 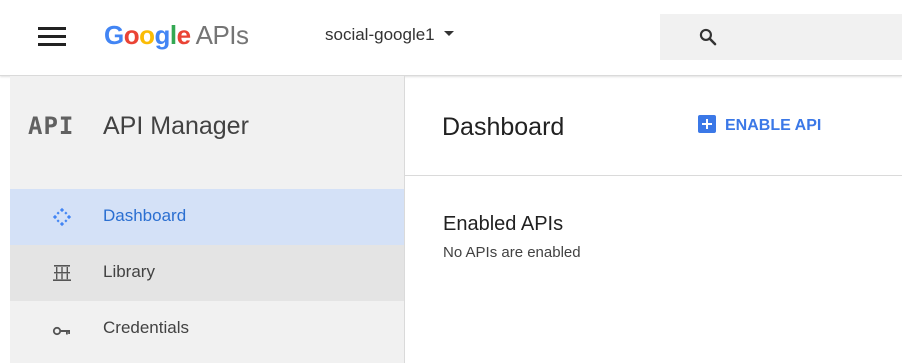 What do you see at coordinates (222, 35) in the screenshot?
I see `logo-product-name: APIs` at bounding box center [222, 35].